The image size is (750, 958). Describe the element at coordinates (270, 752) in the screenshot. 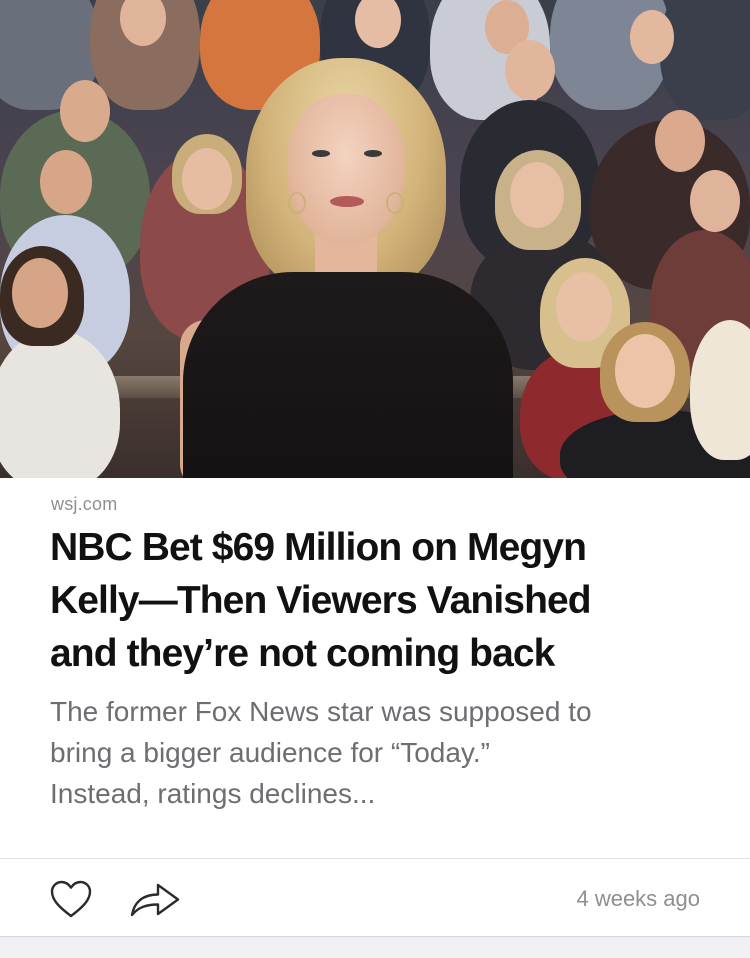

I see `summary-line: bring a bigger audience for “Today.”` at that location.